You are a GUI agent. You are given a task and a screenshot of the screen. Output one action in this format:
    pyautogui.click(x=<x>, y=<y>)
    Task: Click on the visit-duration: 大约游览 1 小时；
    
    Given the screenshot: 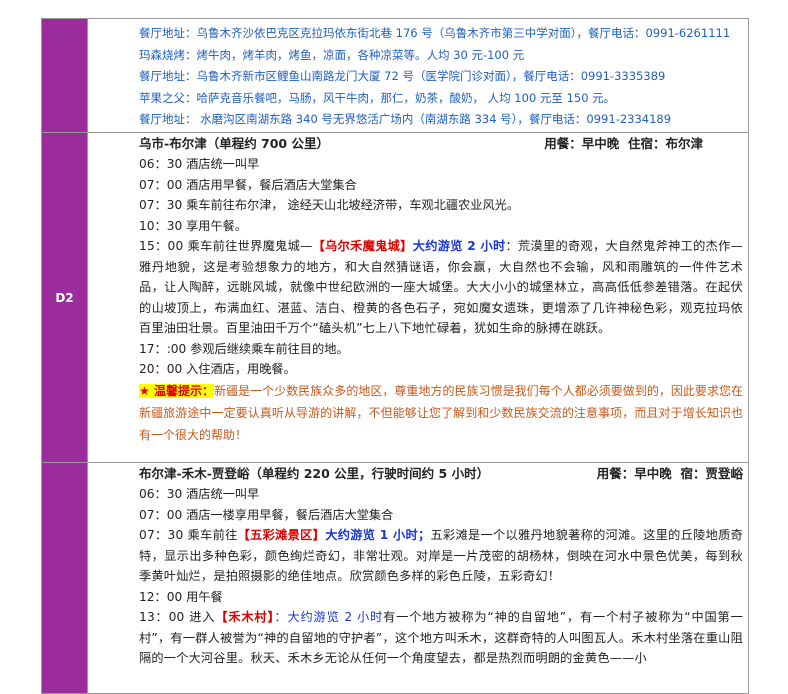 What is the action you would take?
    pyautogui.click(x=378, y=535)
    